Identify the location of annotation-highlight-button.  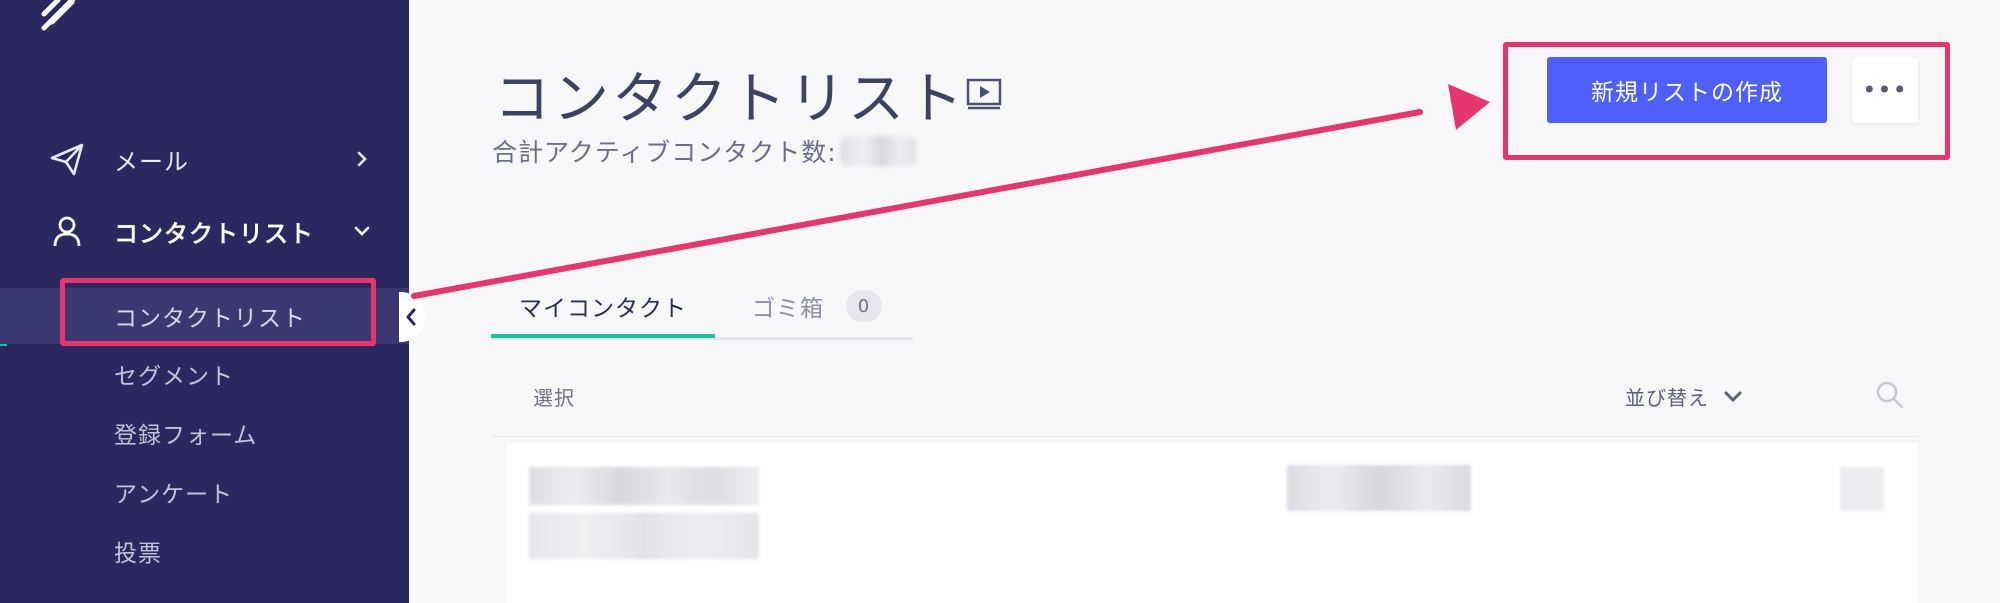
(1726, 101).